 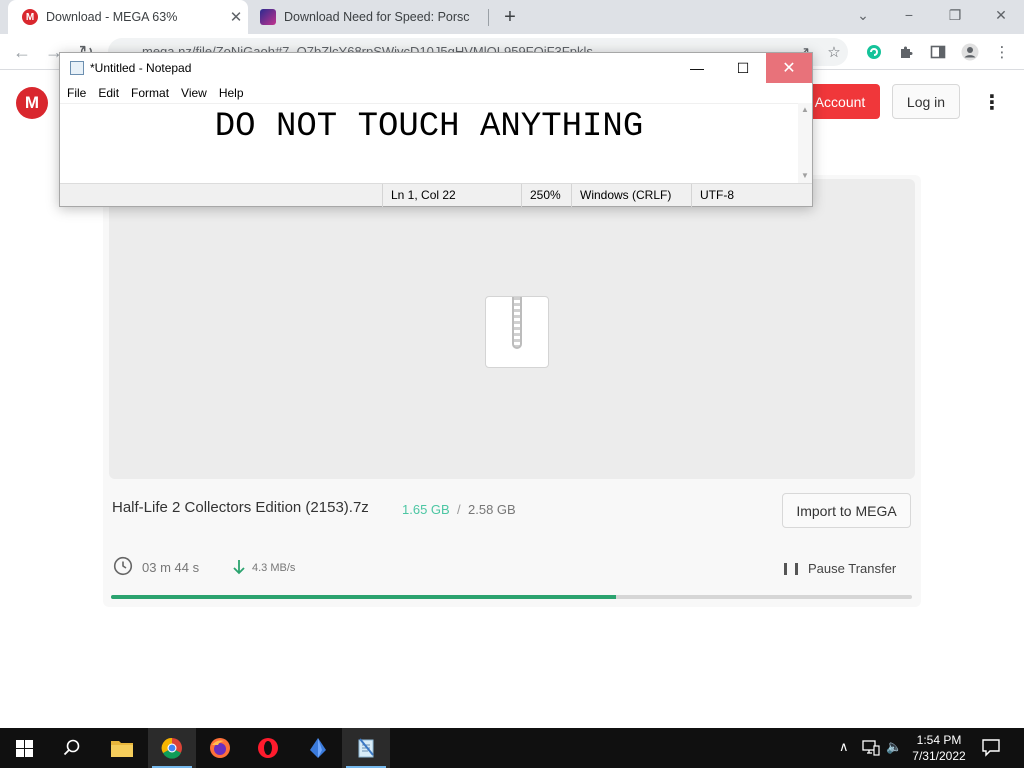 I want to click on chrome-icon, so click(x=172, y=748).